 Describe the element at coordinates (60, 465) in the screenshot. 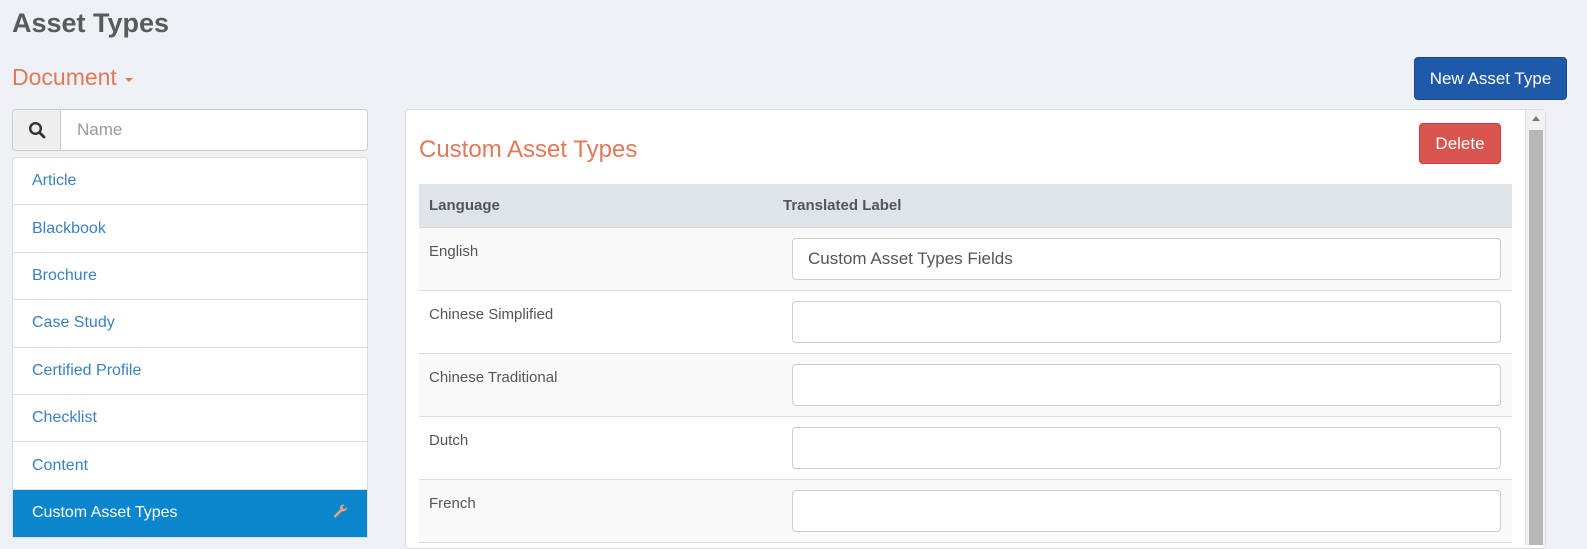

I see `asset-type-label: Content` at that location.